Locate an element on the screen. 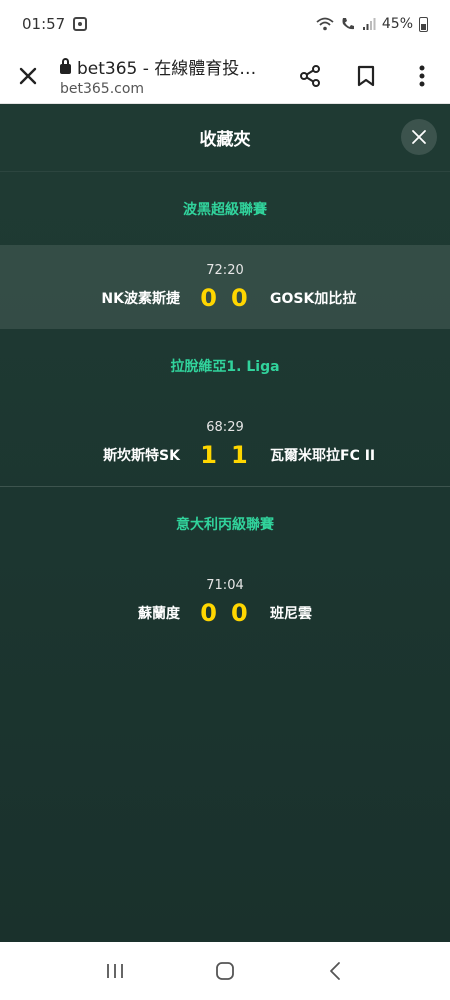  match-clock: 68:29 is located at coordinates (225, 427).